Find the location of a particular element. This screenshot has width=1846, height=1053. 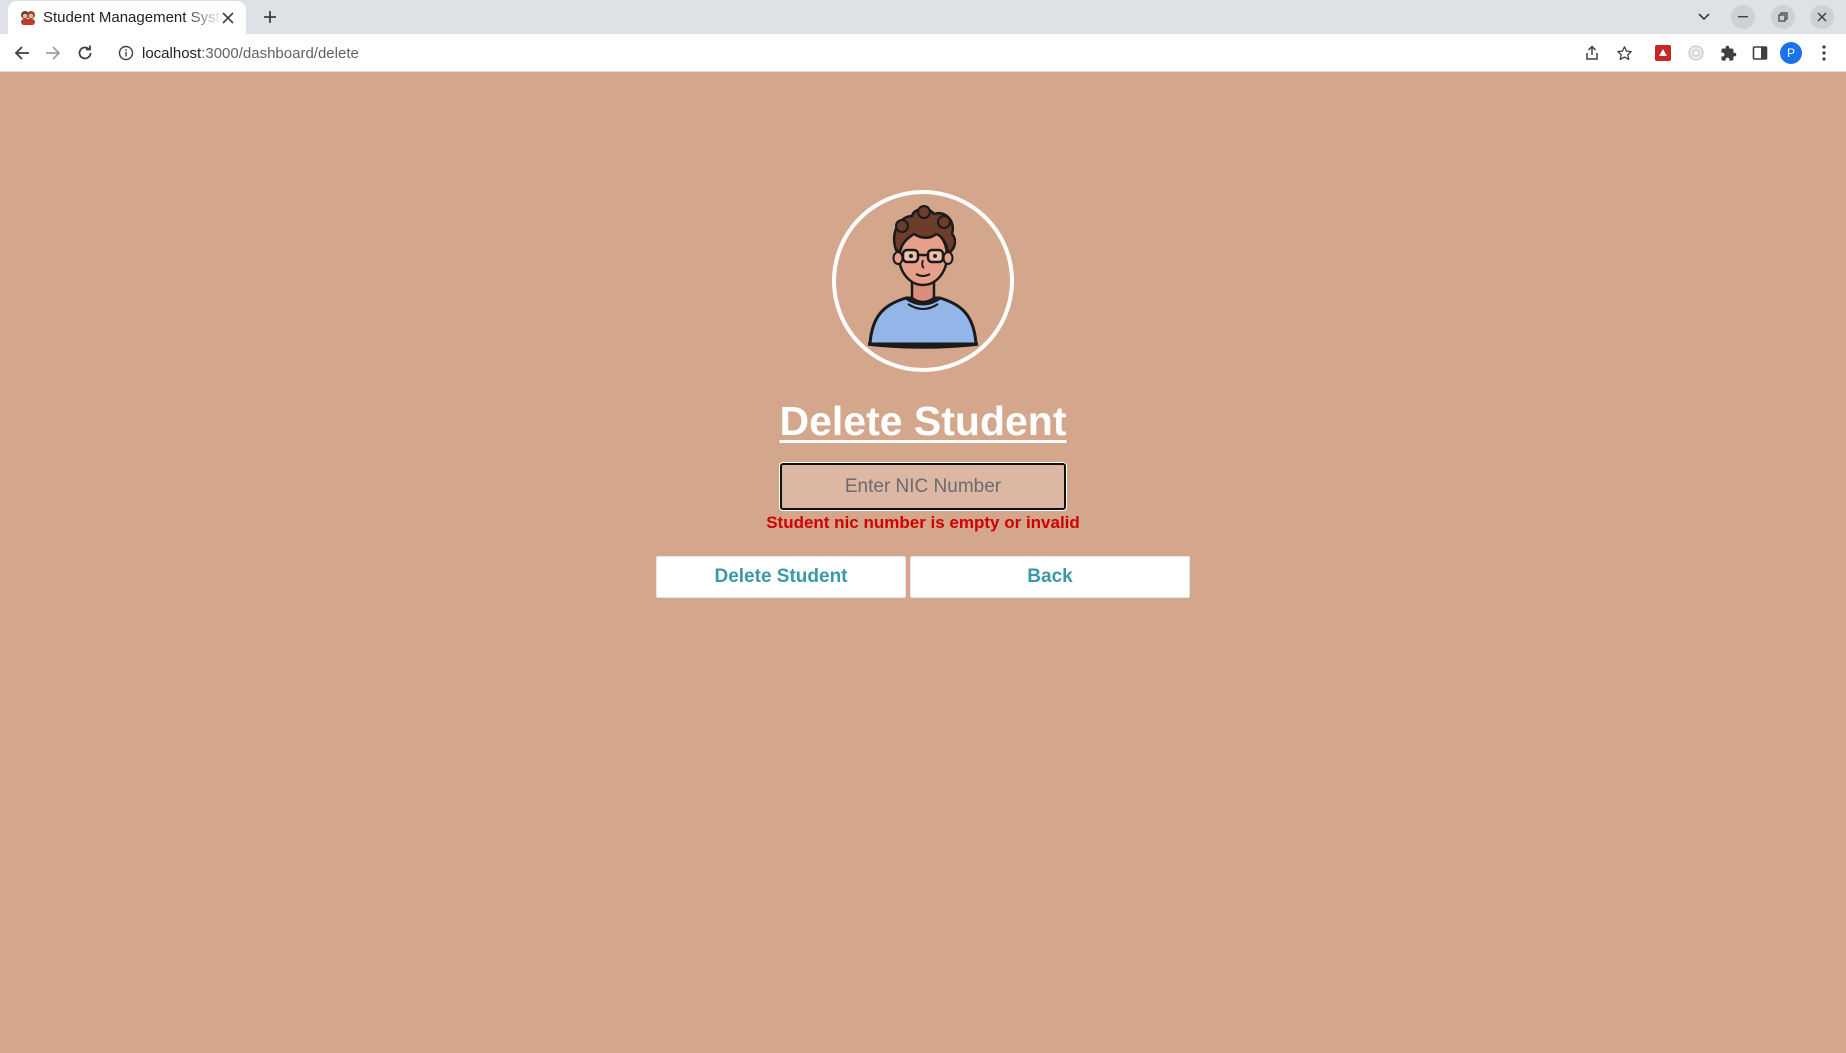

extension-grey-icon is located at coordinates (1696, 53).